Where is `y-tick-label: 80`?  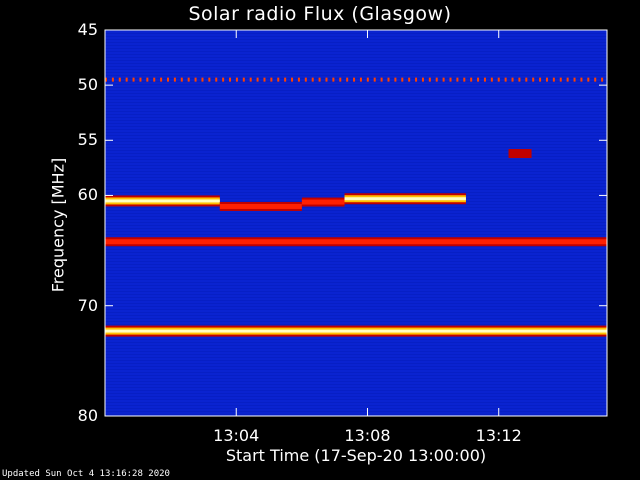 y-tick-label: 80 is located at coordinates (87, 415).